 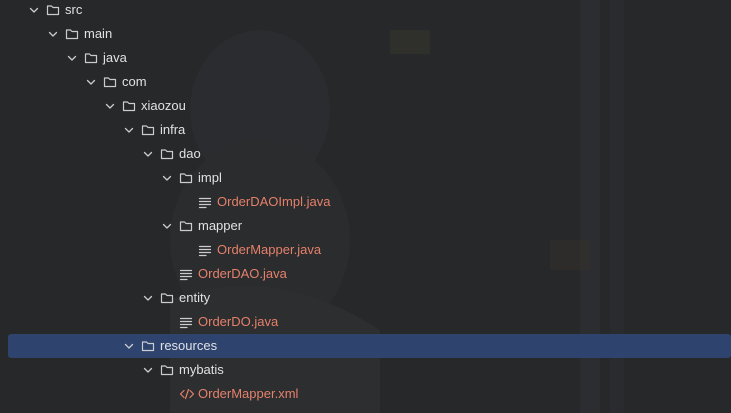 I want to click on tree-file-orderdo-java: OrderDO.java, so click(x=365, y=322).